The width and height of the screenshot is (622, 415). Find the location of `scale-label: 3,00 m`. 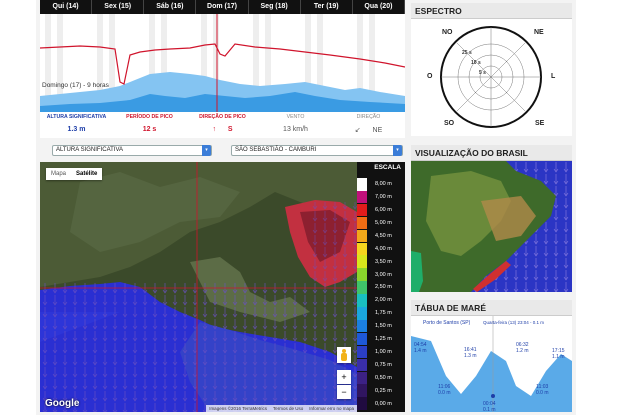

scale-label: 3,00 m is located at coordinates (383, 274).